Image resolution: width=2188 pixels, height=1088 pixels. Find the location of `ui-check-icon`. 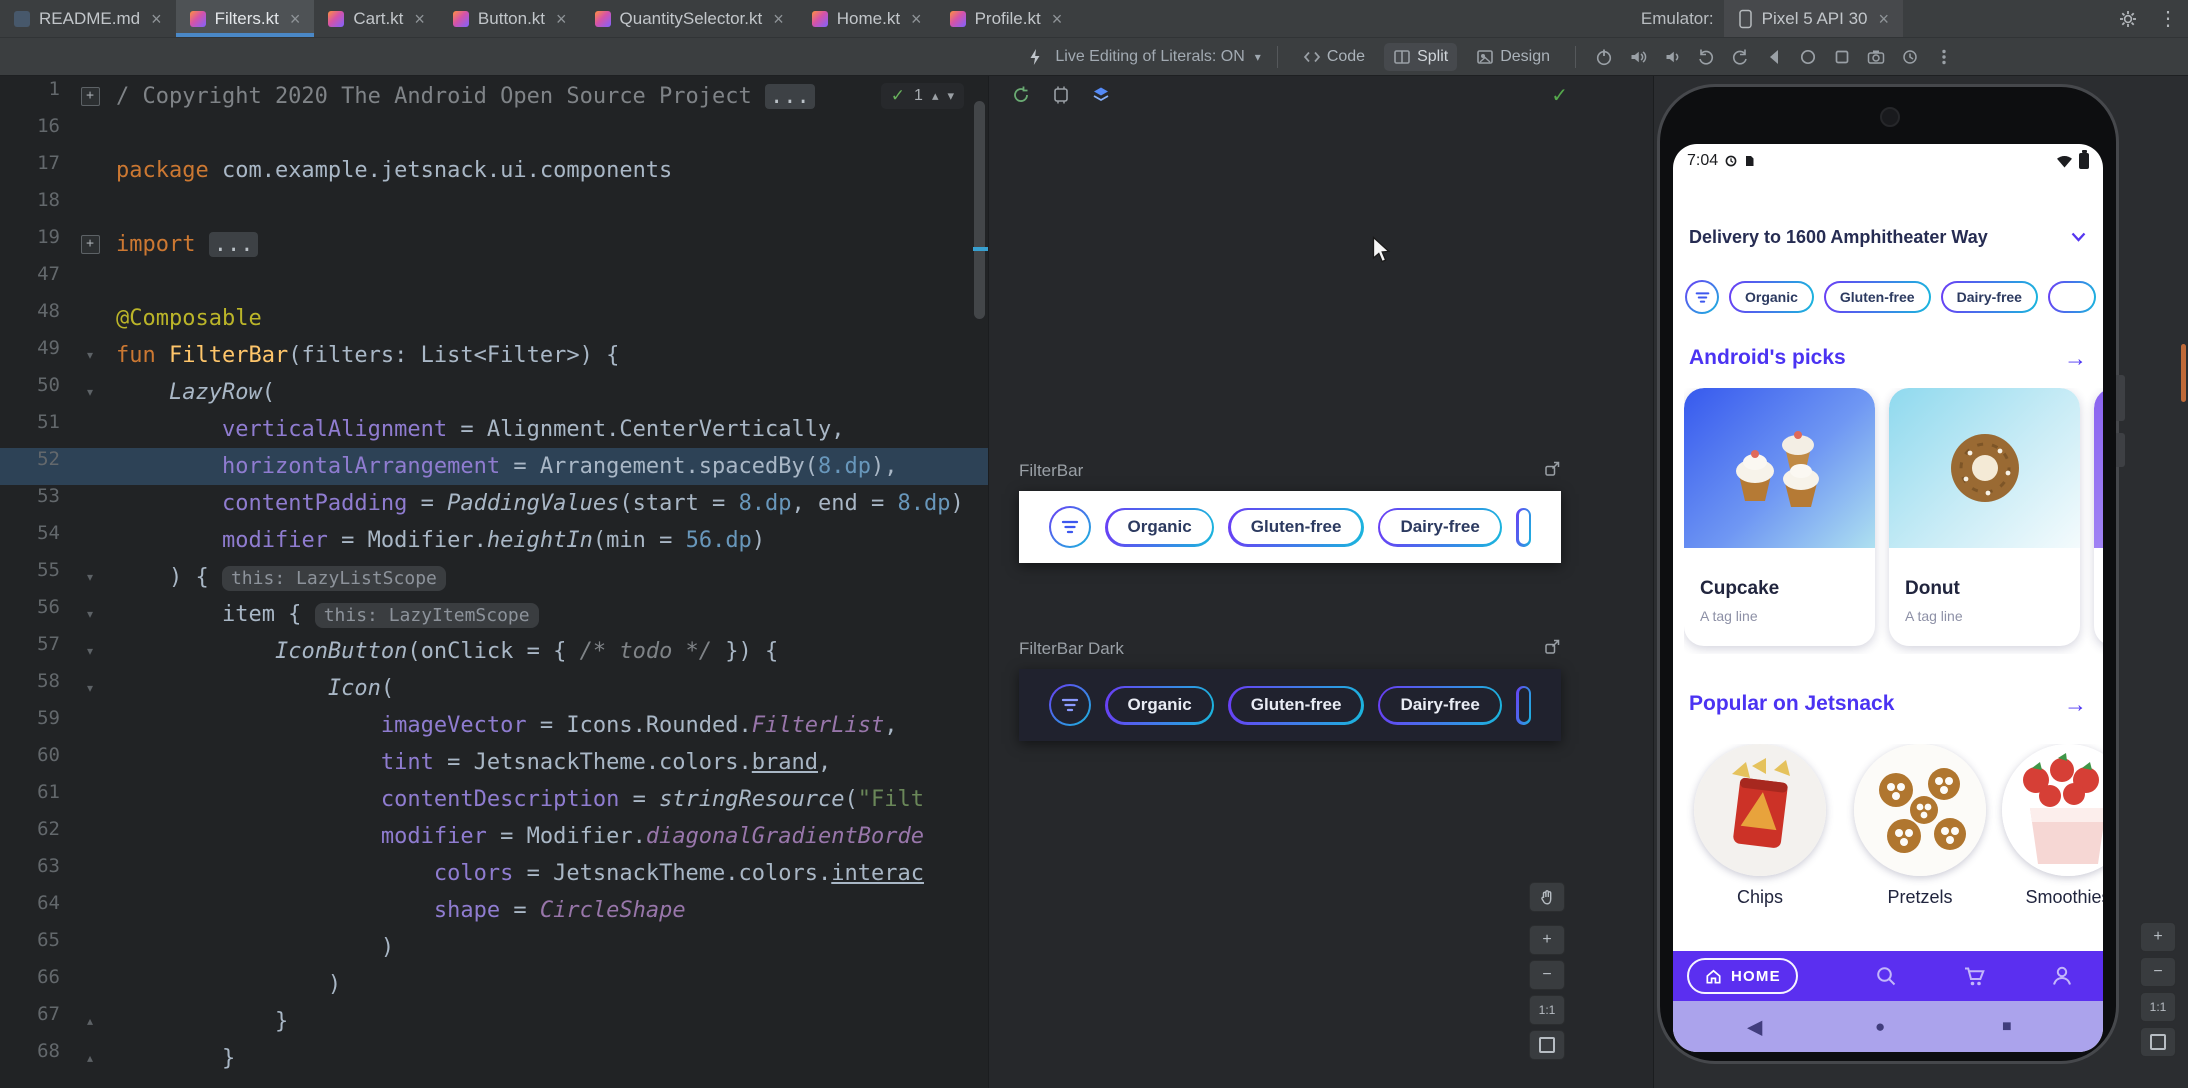

ui-check-icon is located at coordinates (1061, 95).